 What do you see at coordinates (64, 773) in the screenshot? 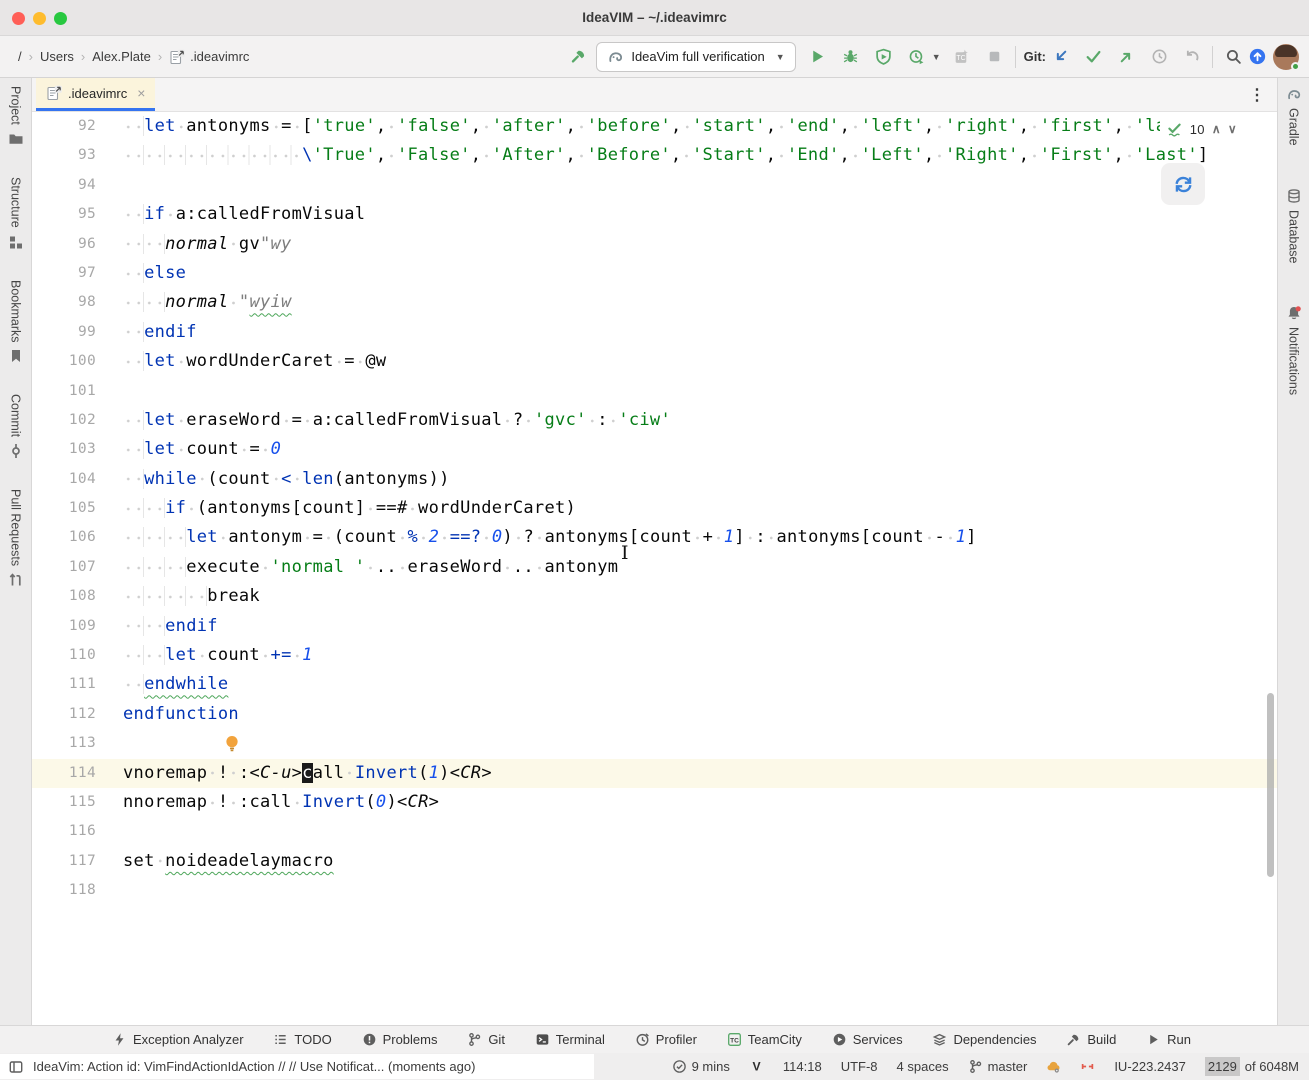
I see `line-number: 114` at bounding box center [64, 773].